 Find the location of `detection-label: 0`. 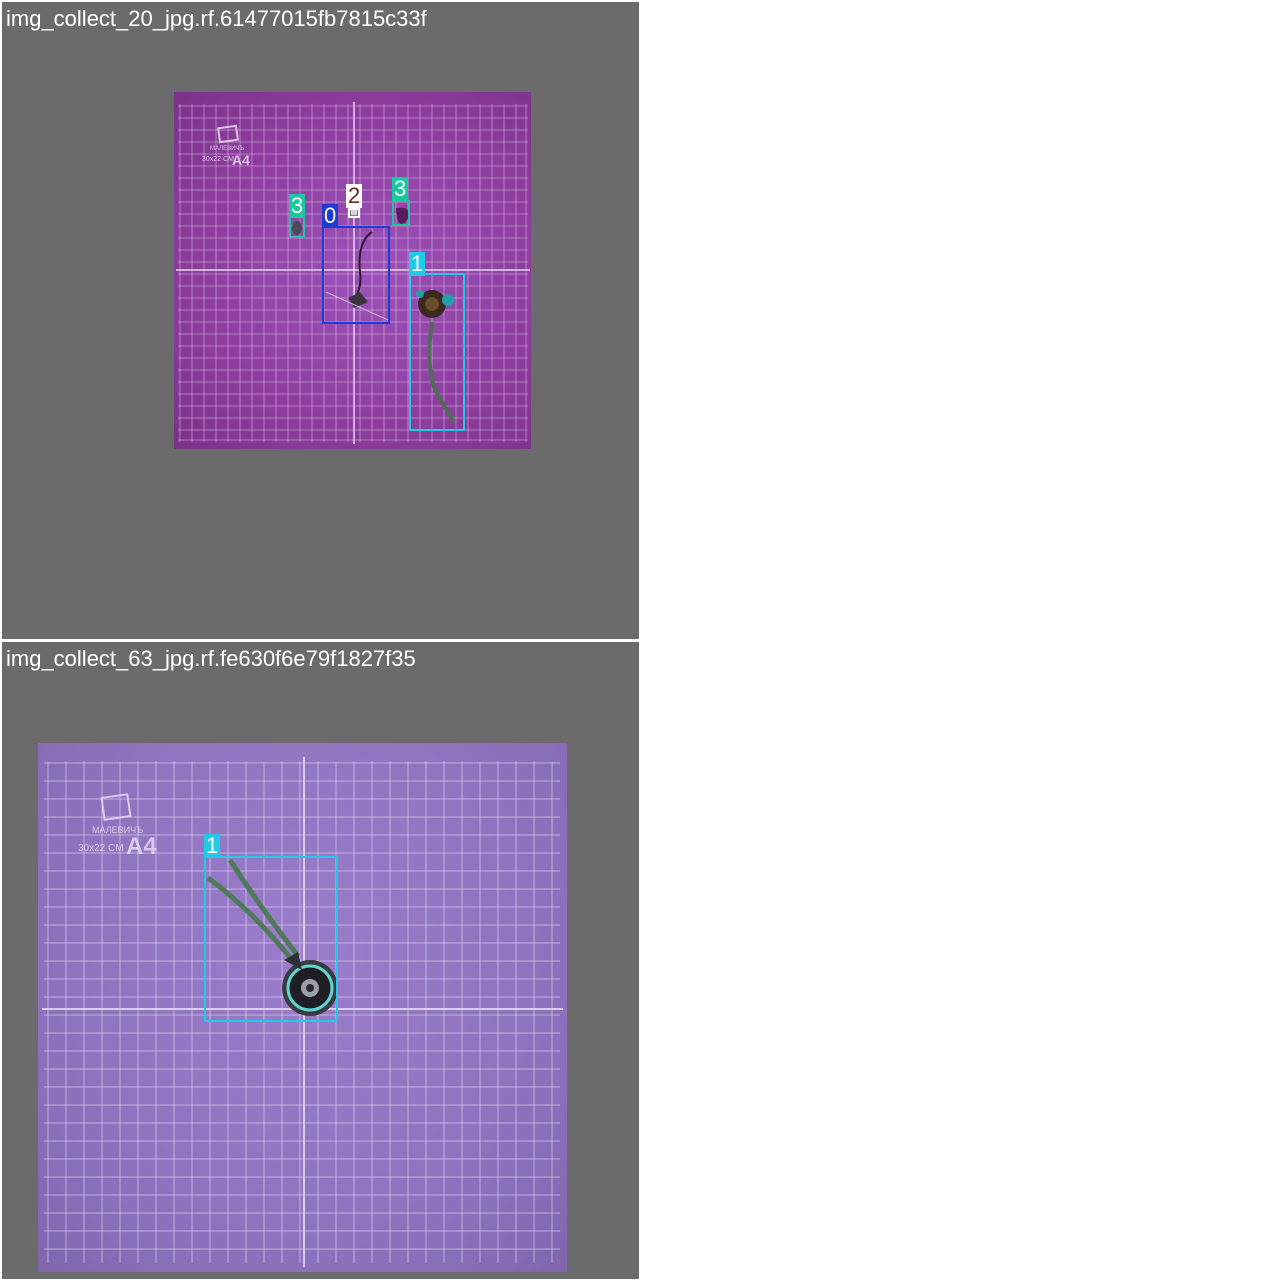

detection-label: 0 is located at coordinates (330, 215).